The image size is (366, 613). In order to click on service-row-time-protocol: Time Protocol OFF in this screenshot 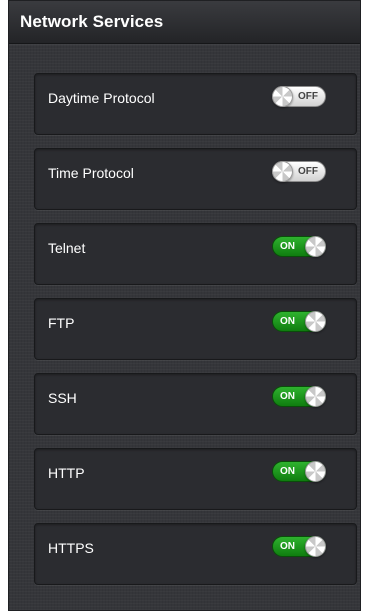, I will do `click(195, 179)`.